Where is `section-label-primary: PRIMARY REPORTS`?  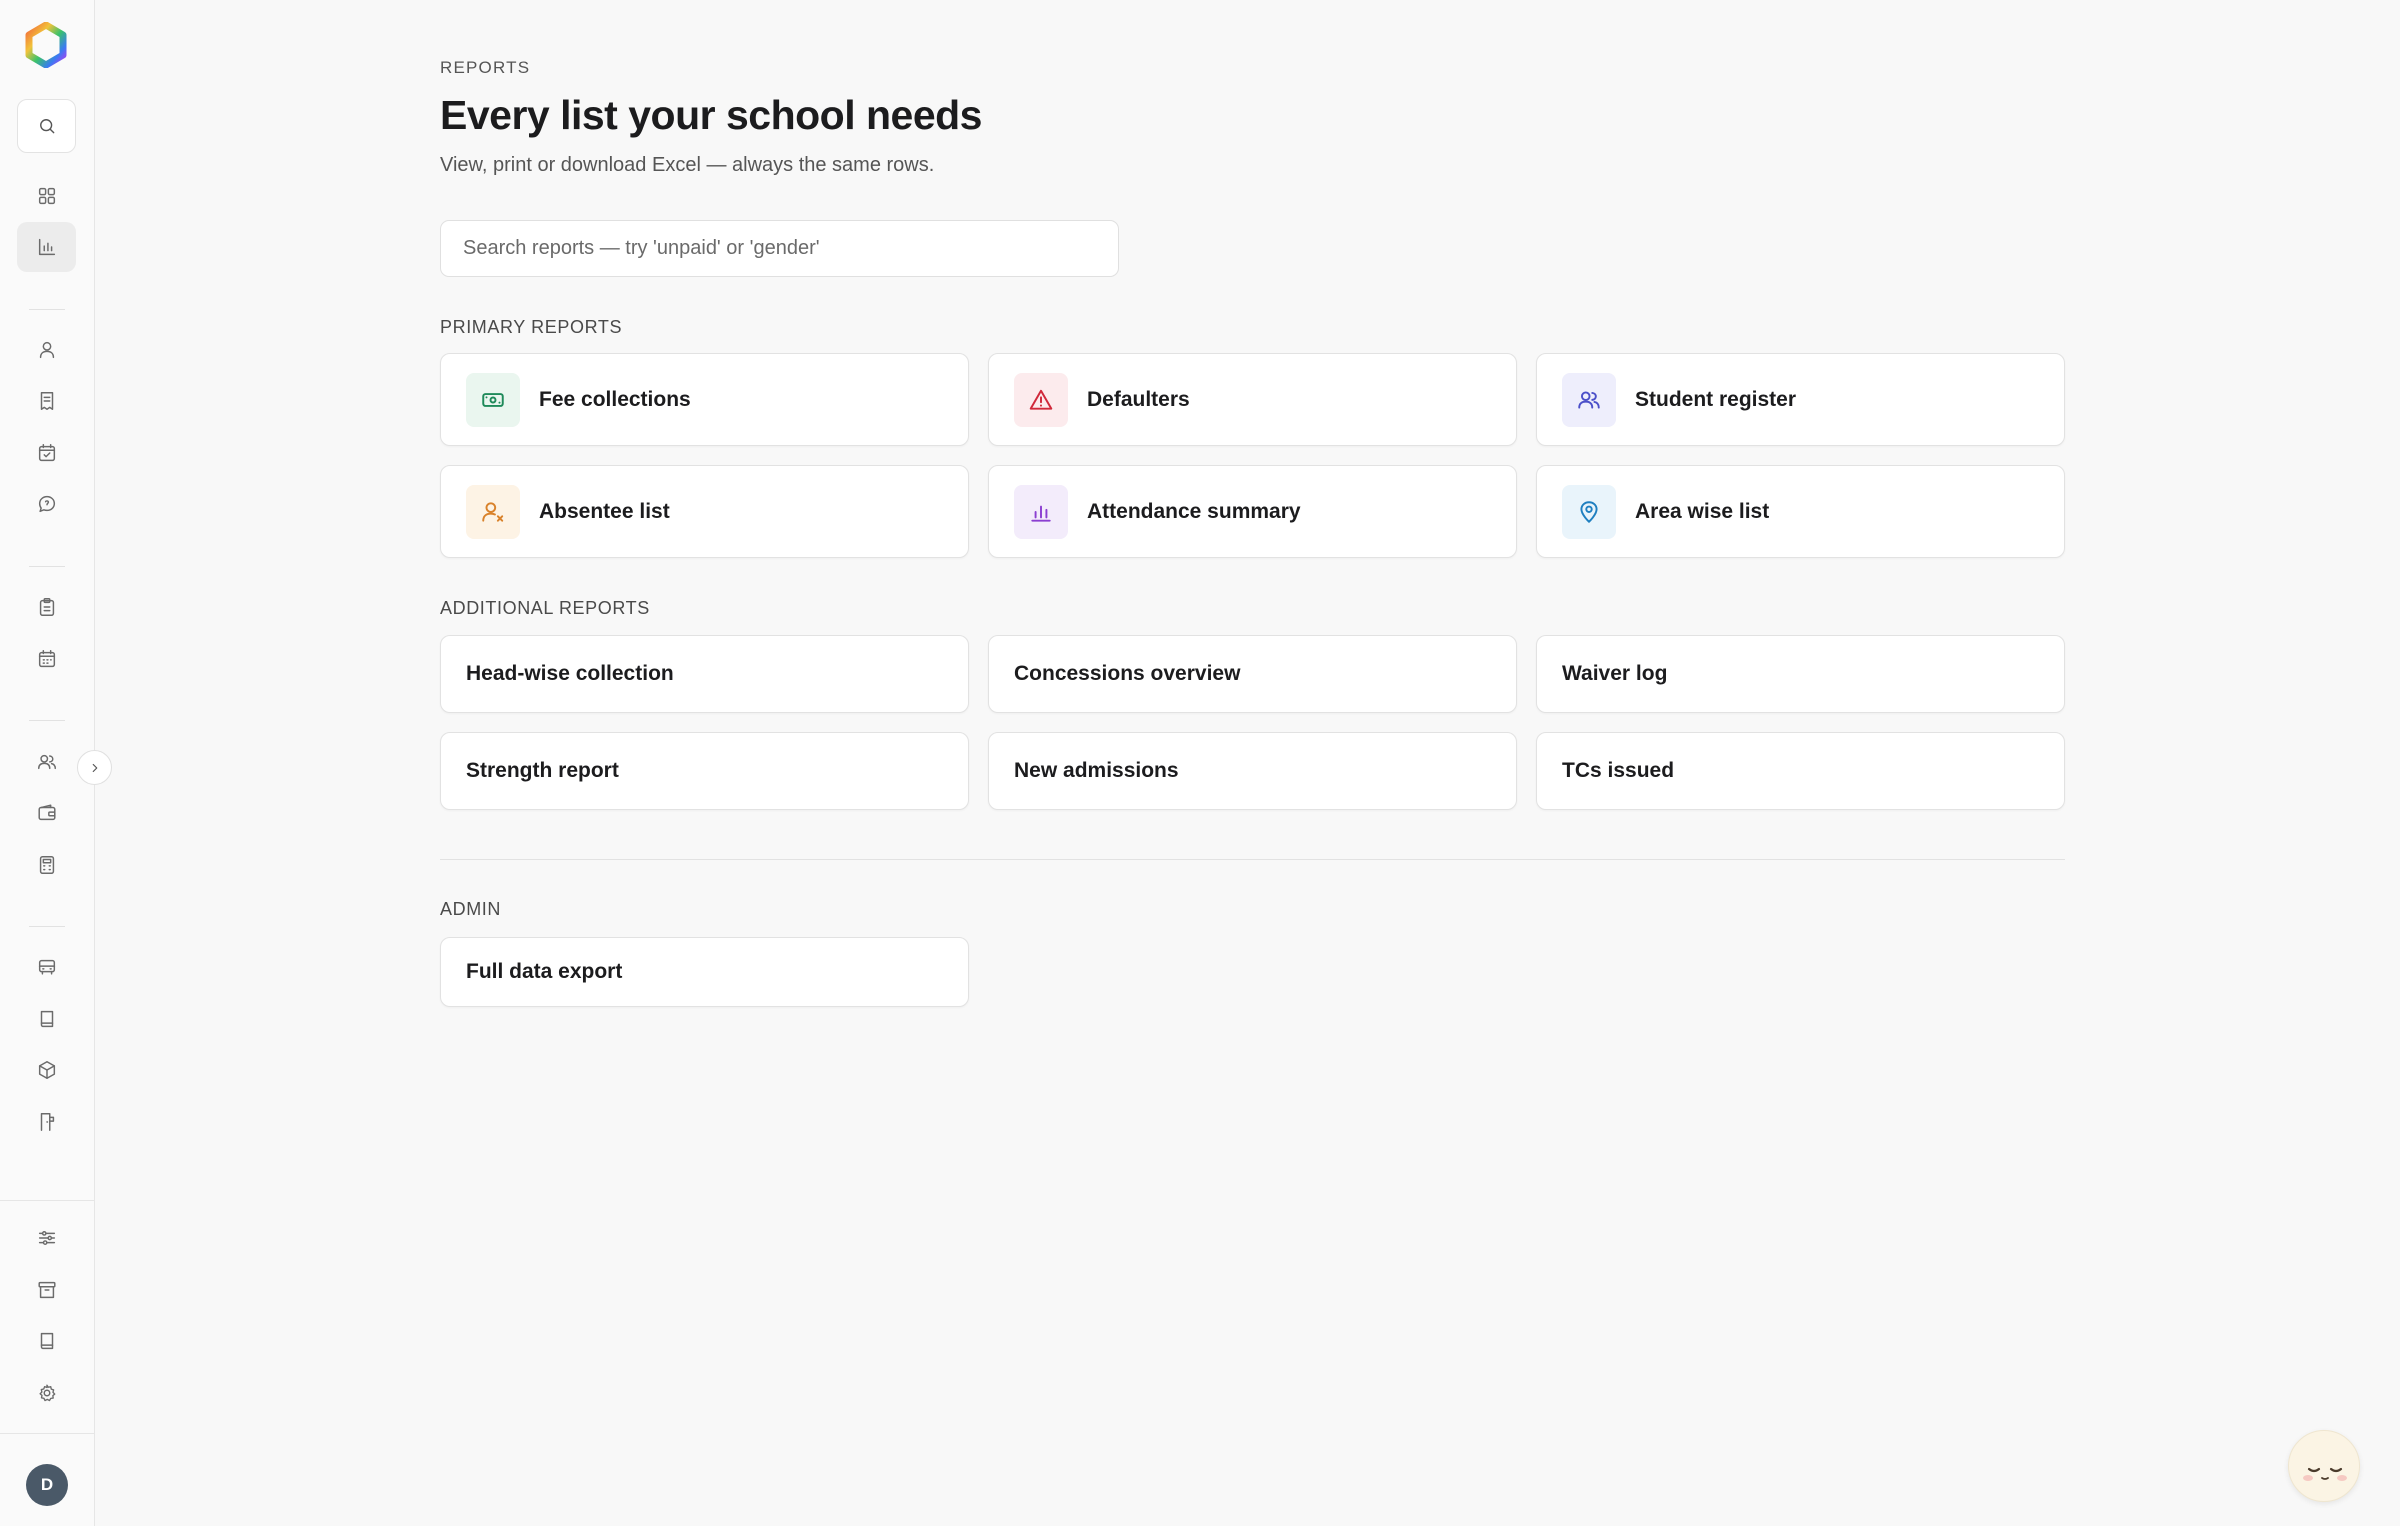 section-label-primary: PRIMARY REPORTS is located at coordinates (531, 327).